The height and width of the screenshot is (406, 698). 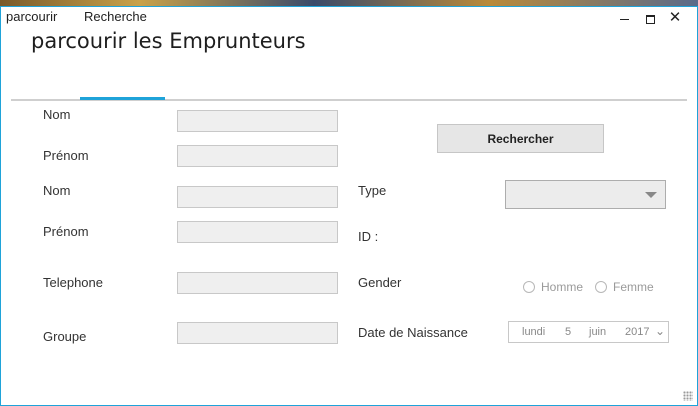 I want to click on tab-recherche: Recherche, so click(x=115, y=19).